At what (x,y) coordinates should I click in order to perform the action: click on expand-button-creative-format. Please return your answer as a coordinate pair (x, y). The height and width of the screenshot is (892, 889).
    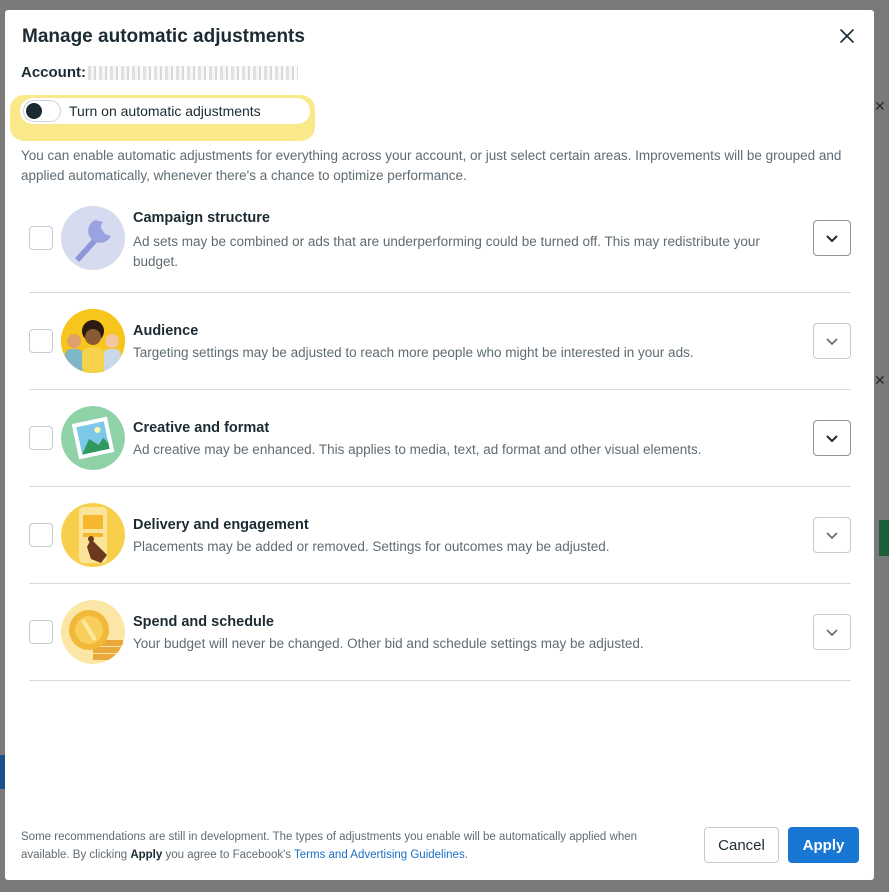
    Looking at the image, I should click on (832, 438).